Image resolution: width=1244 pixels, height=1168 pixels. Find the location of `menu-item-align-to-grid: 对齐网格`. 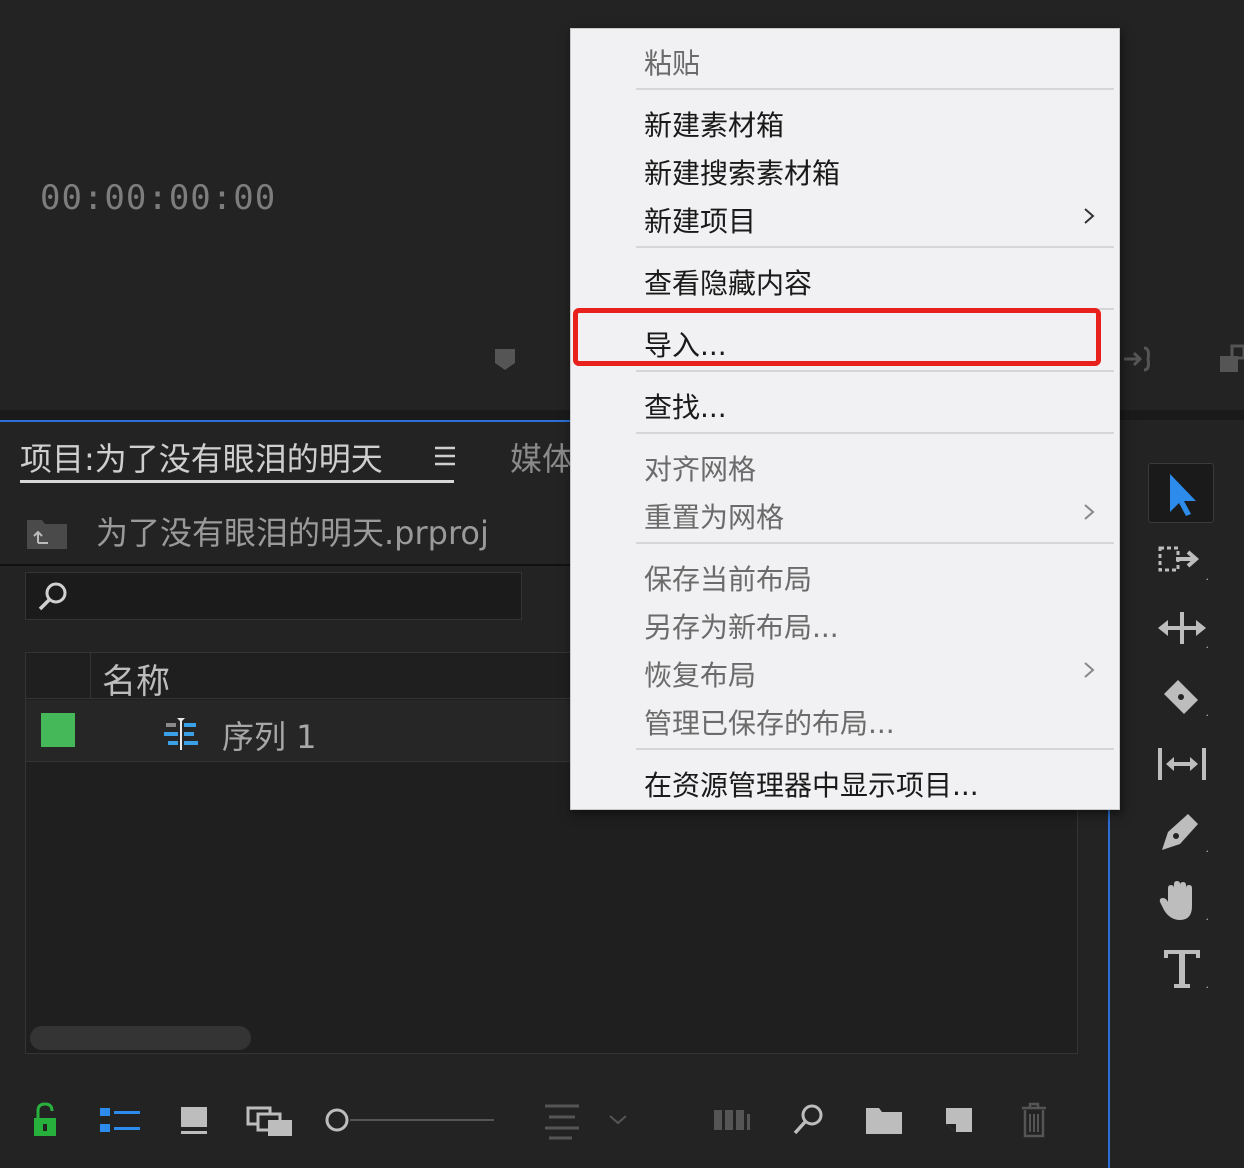

menu-item-align-to-grid: 对齐网格 is located at coordinates (700, 468).